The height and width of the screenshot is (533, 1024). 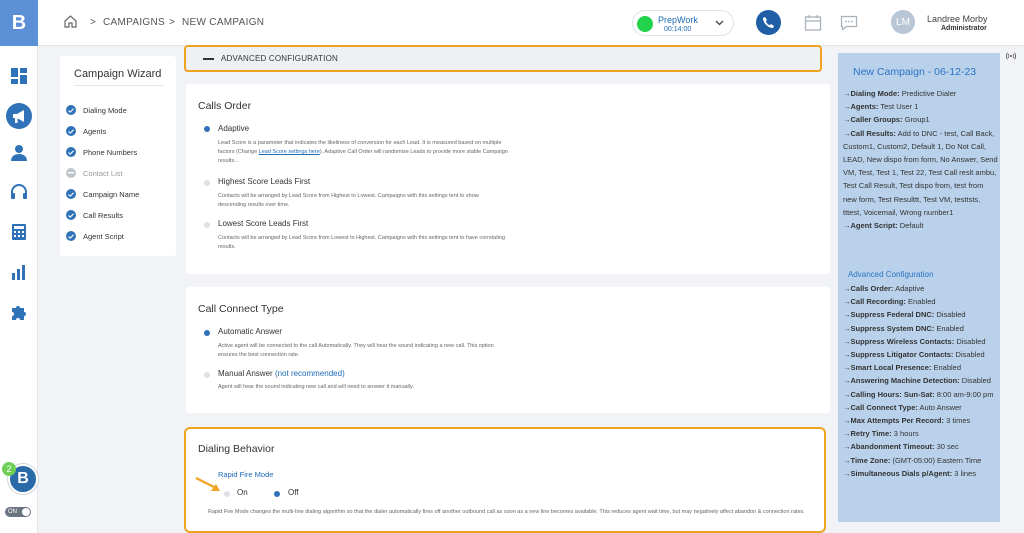 What do you see at coordinates (645, 24) in the screenshot?
I see `status-indicator` at bounding box center [645, 24].